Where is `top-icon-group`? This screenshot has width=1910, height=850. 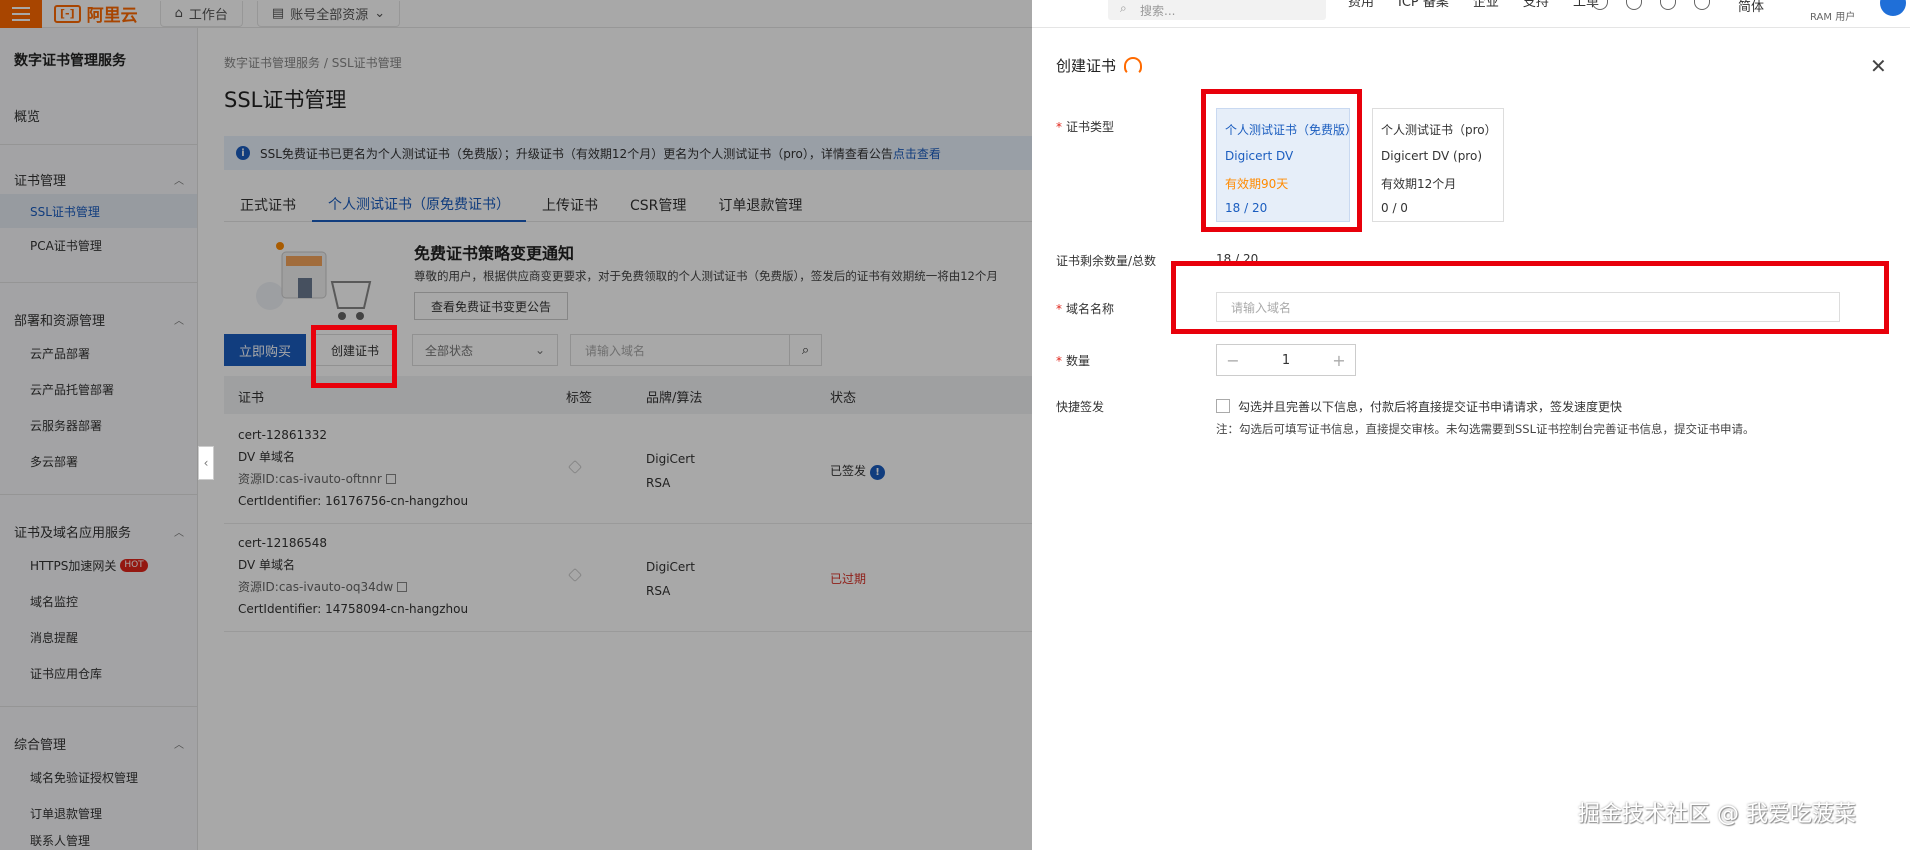 top-icon-group is located at coordinates (1651, 5).